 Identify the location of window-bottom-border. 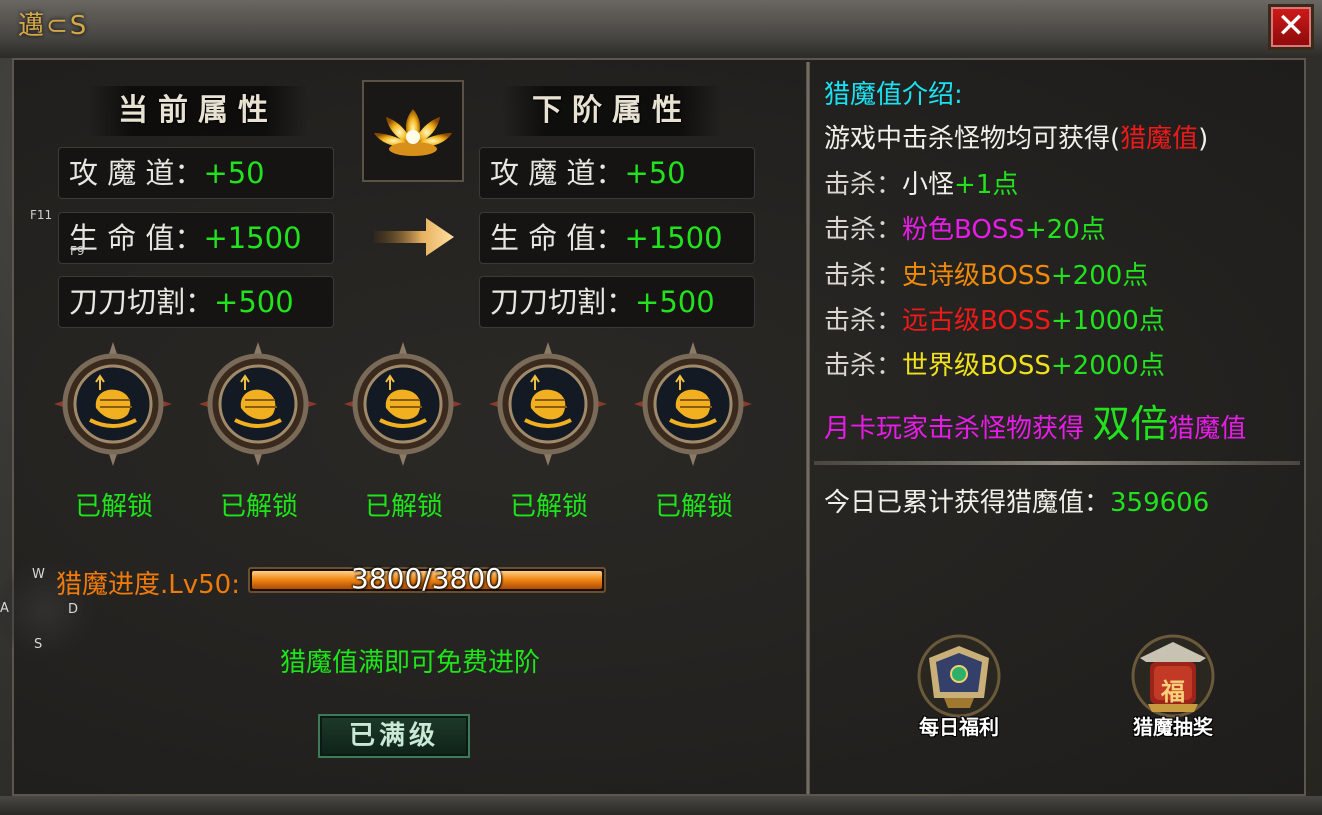
(661, 805).